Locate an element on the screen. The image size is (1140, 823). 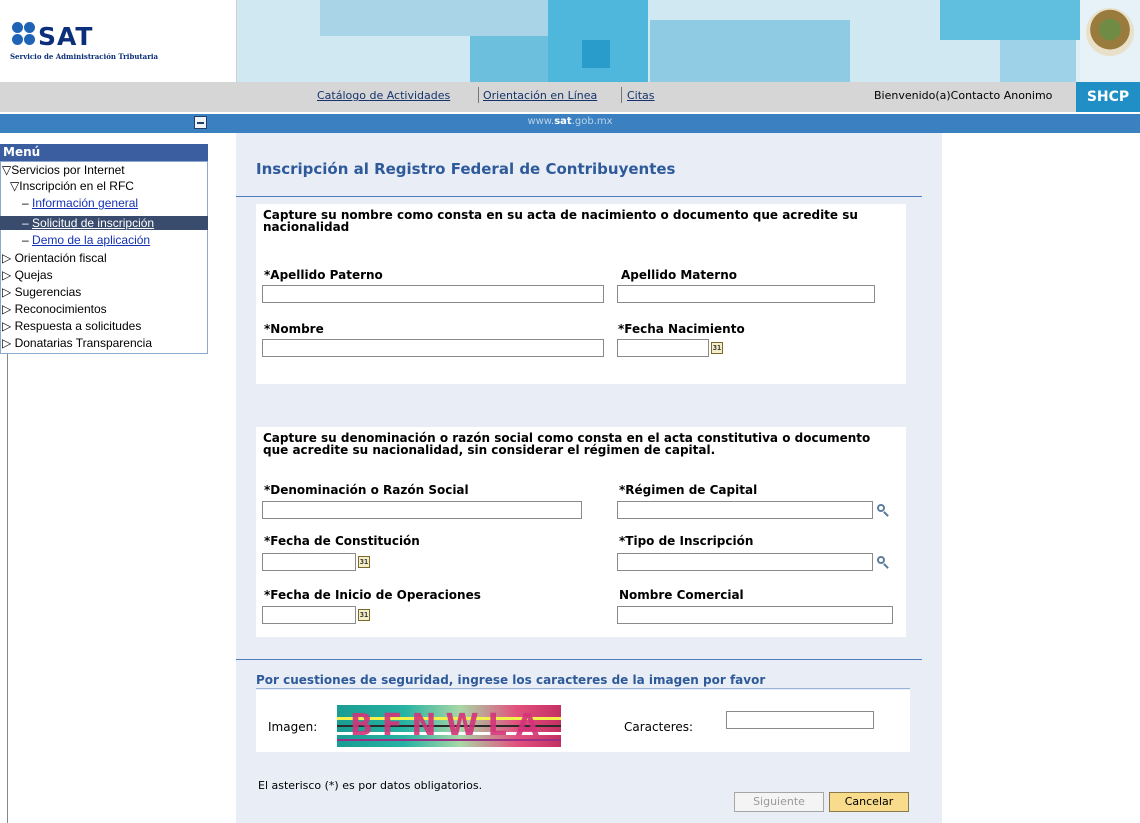
fecha-nacimiento-input is located at coordinates (663, 348).